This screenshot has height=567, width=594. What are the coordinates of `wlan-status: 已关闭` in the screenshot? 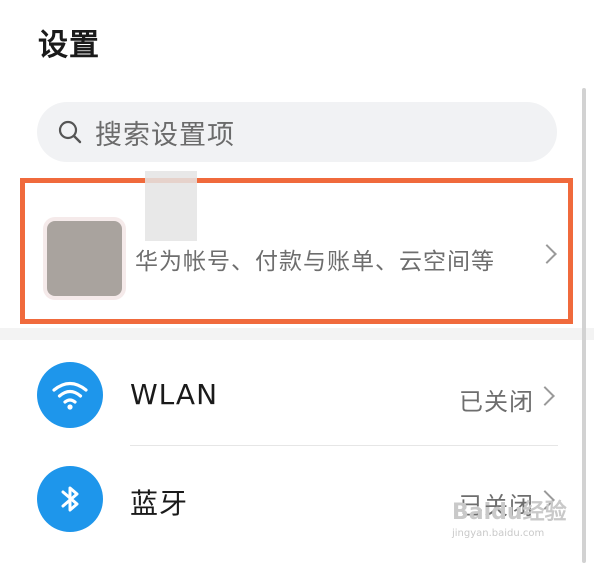 It's located at (496, 402).